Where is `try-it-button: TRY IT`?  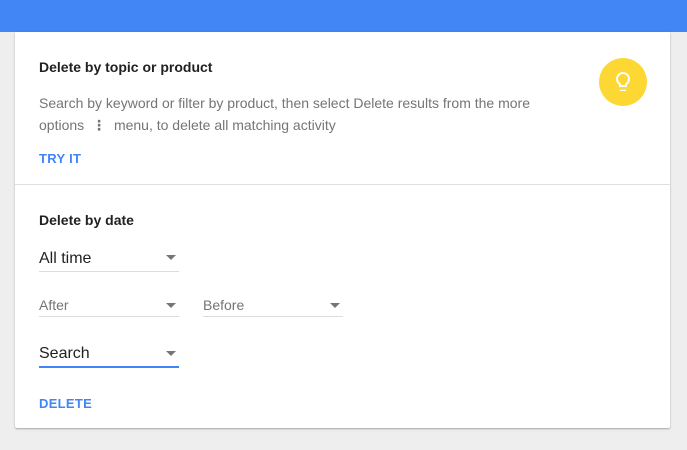 try-it-button: TRY IT is located at coordinates (60, 158).